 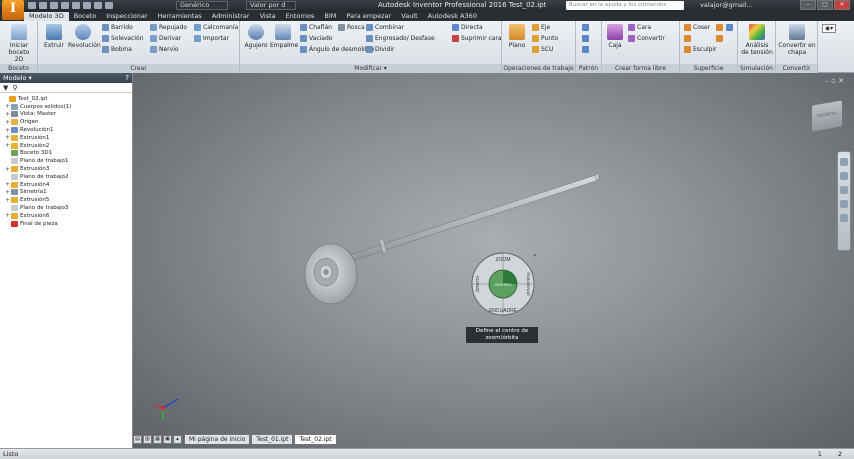 I want to click on document-tab: Mi página de inicio, so click(x=217, y=439).